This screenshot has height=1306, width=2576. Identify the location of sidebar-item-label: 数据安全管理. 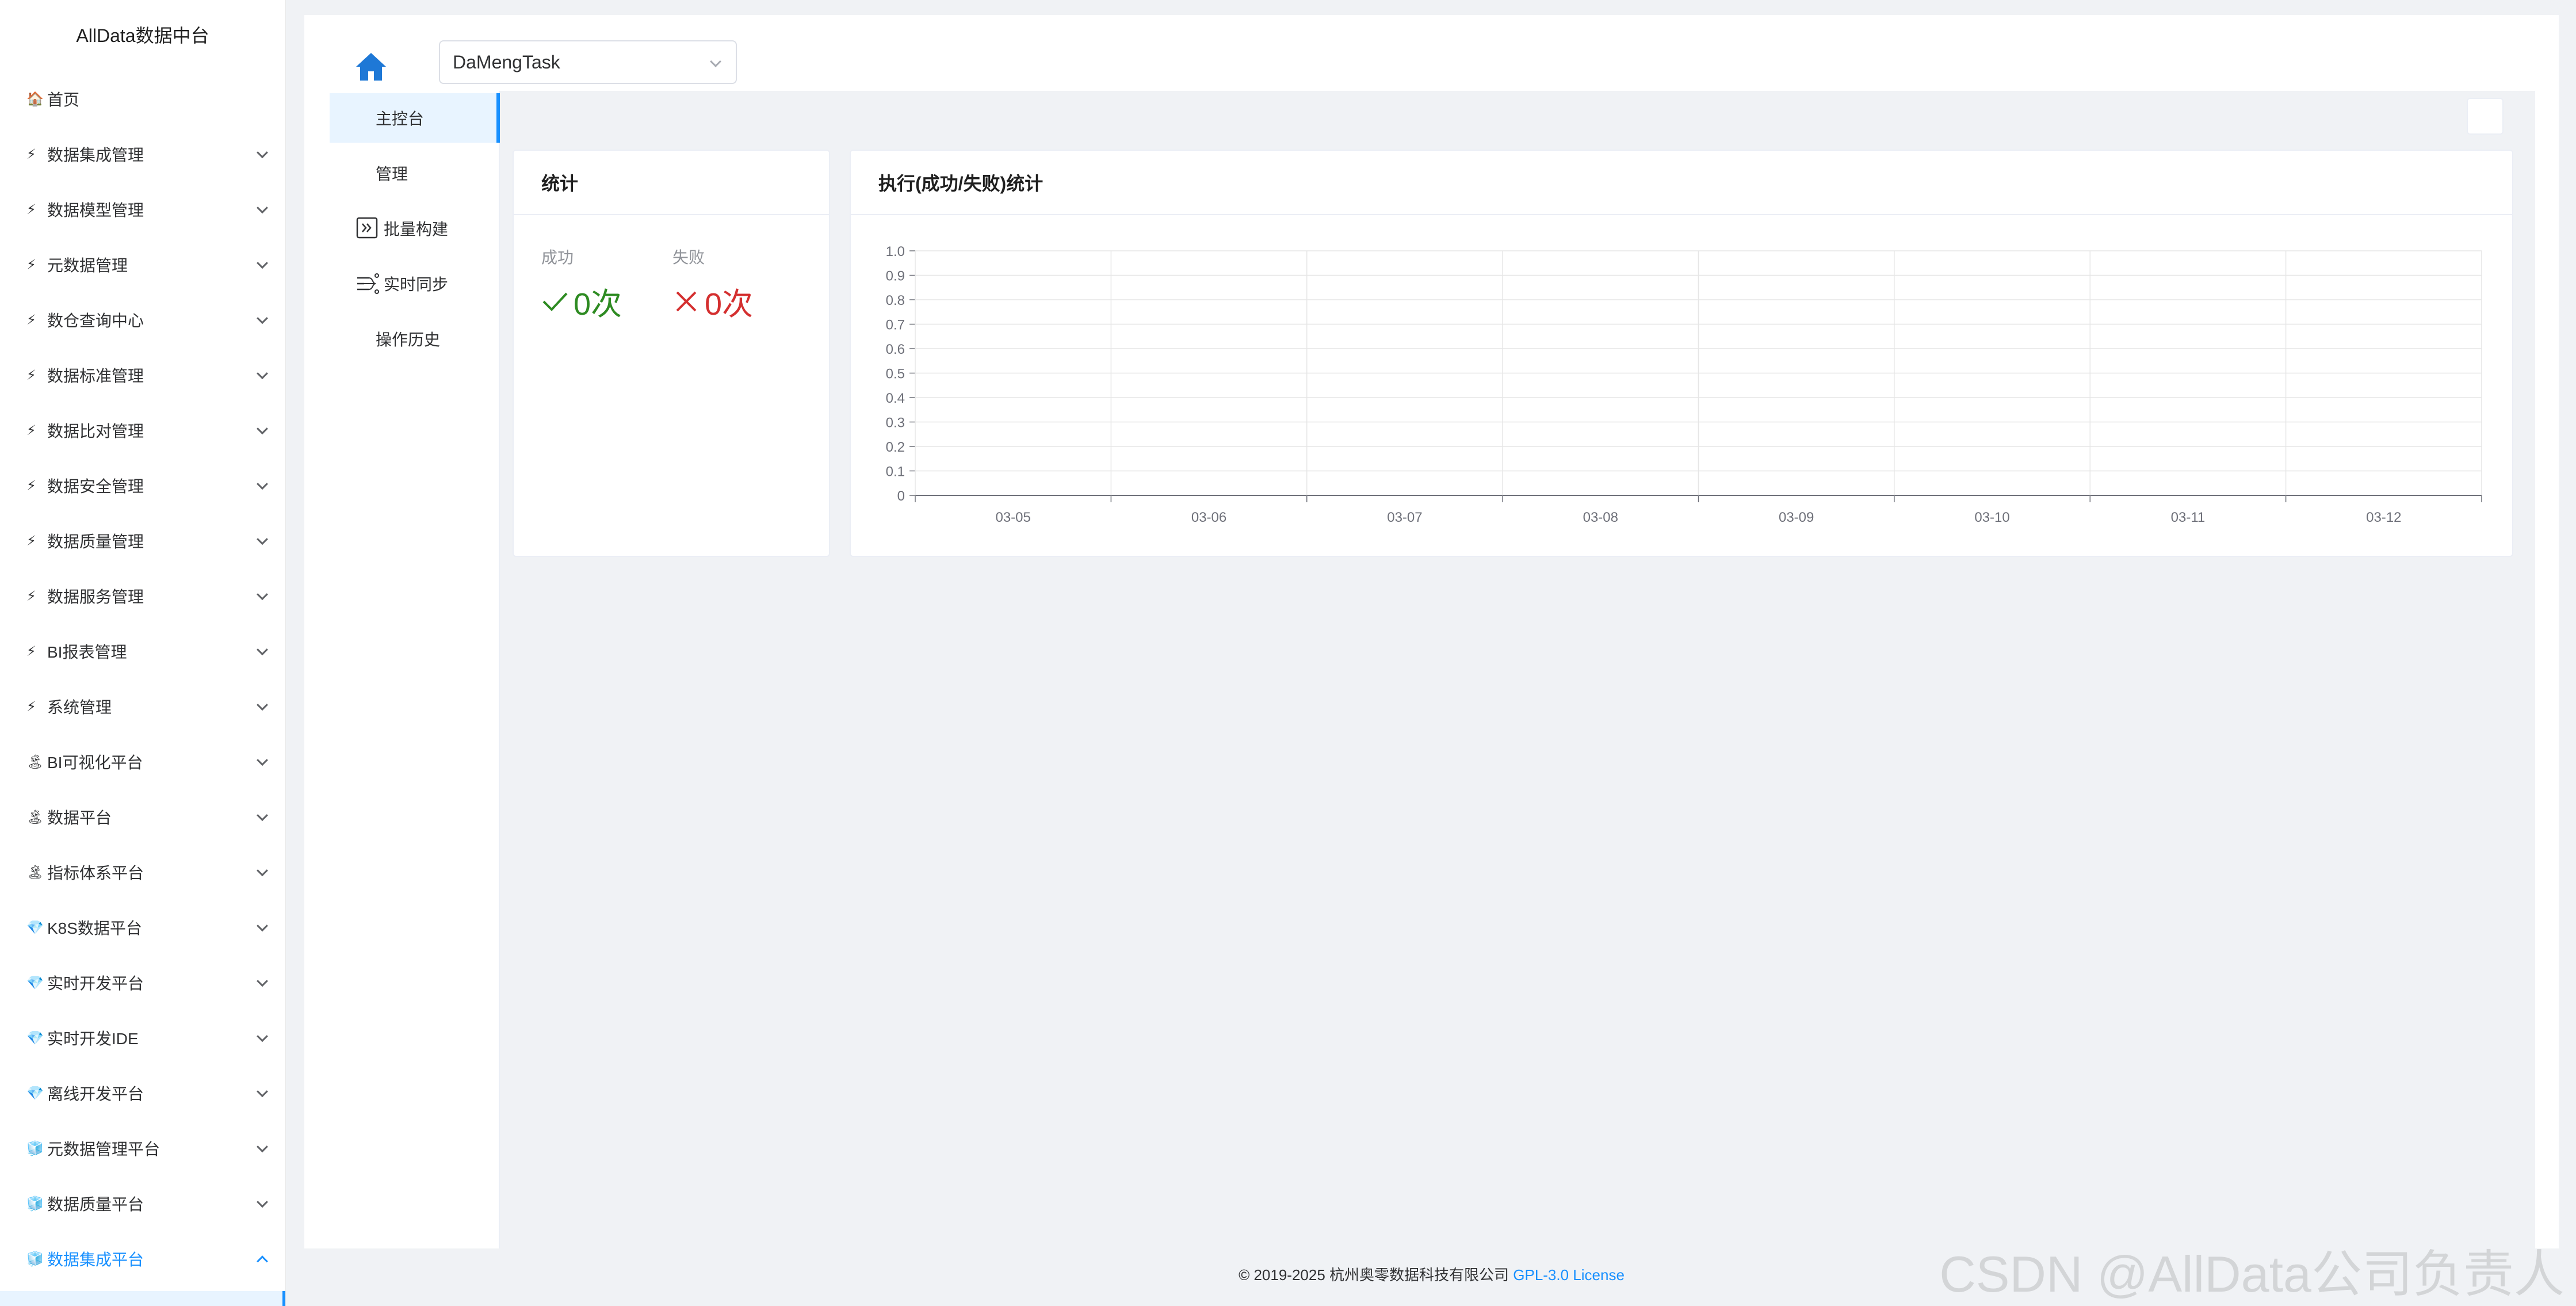
(95, 486).